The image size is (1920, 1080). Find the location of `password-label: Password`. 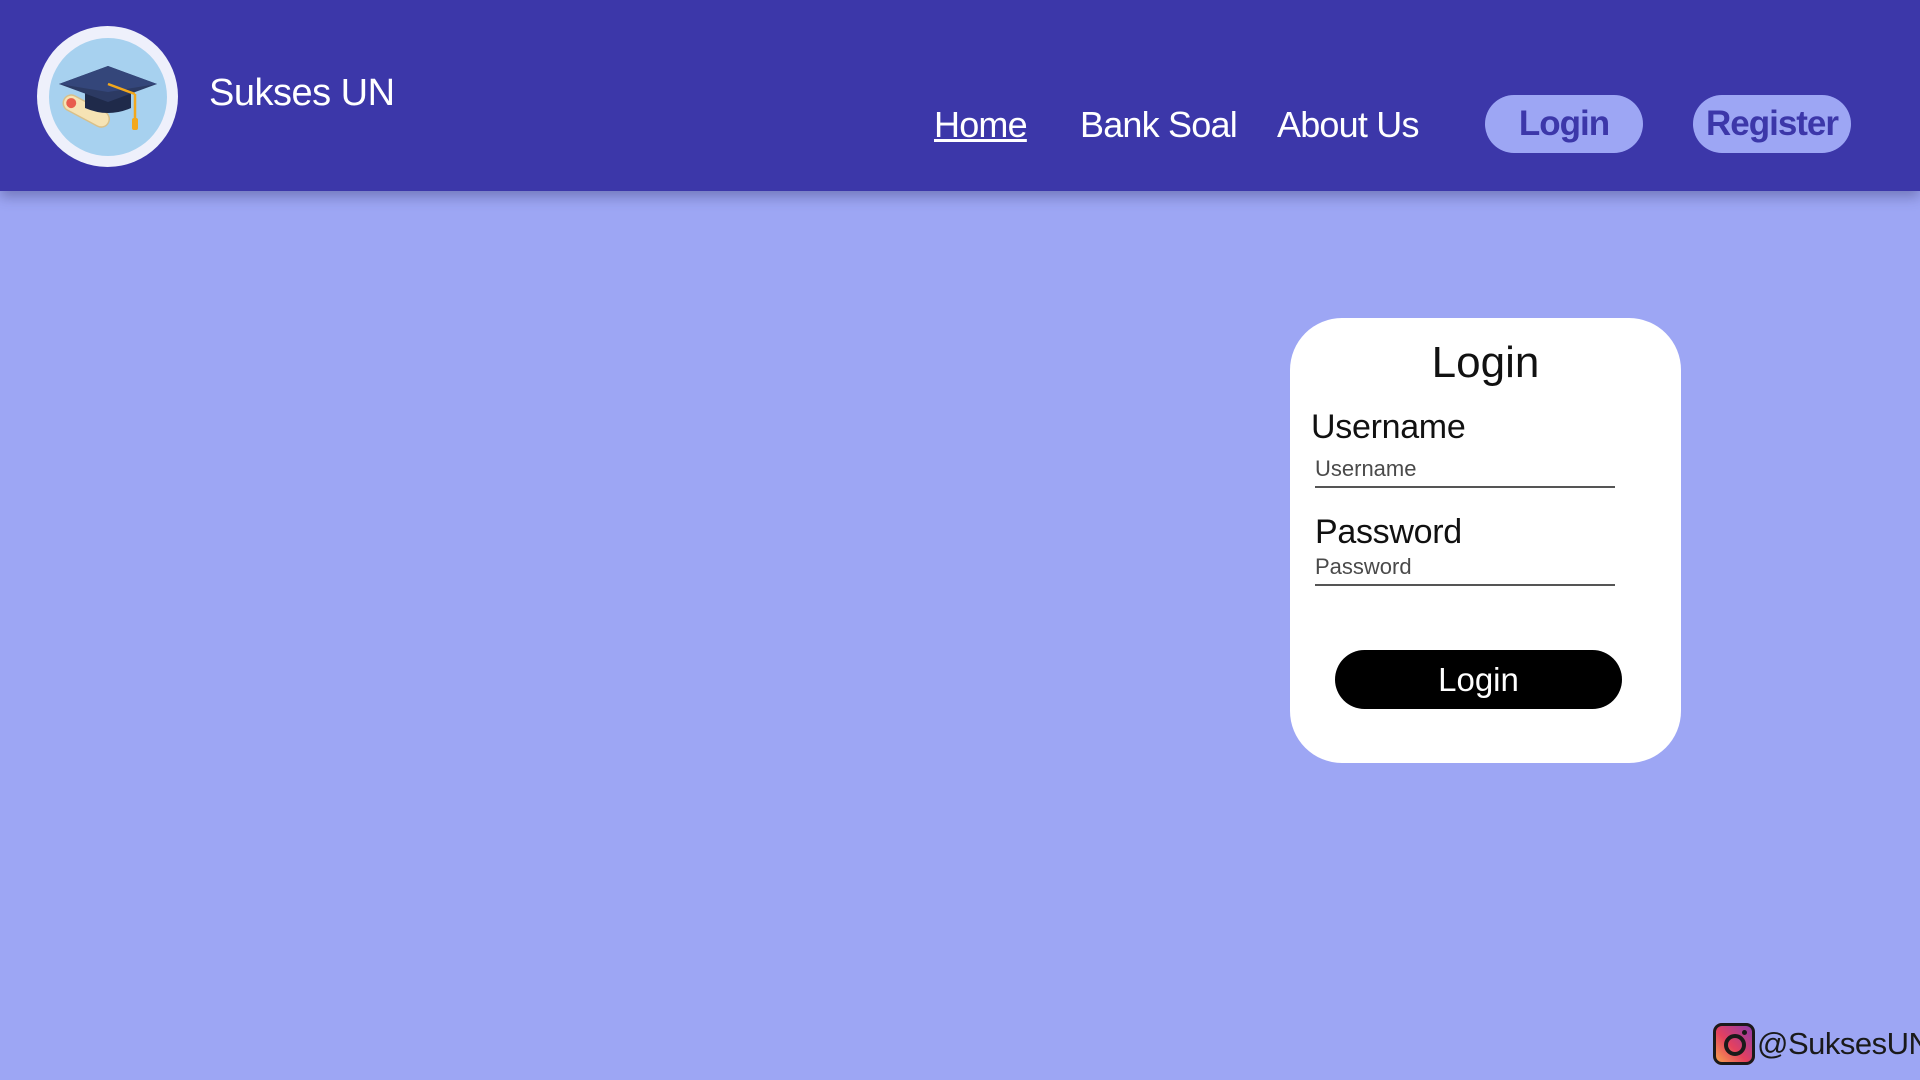

password-label: Password is located at coordinates (1388, 532).